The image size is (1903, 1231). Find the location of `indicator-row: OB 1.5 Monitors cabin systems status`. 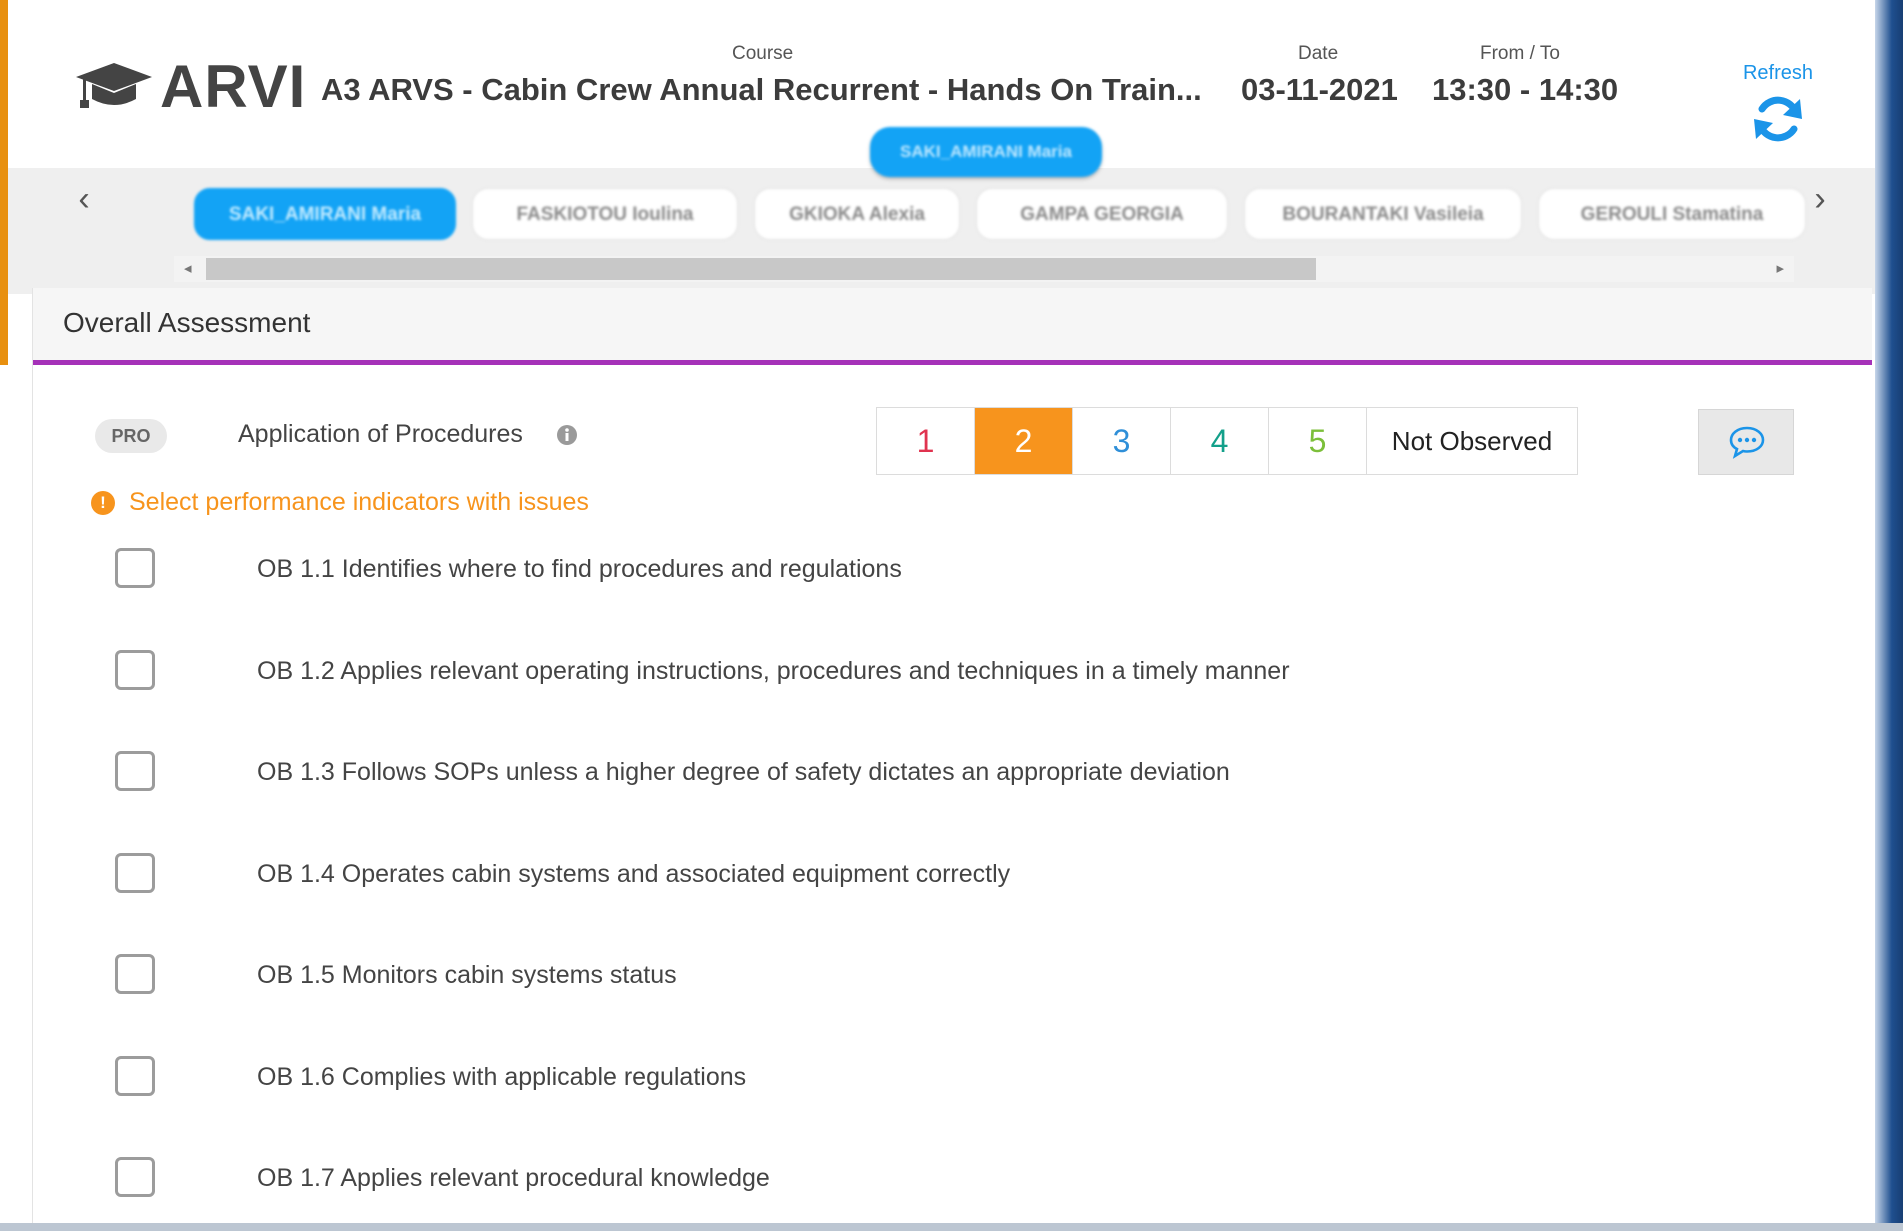

indicator-row: OB 1.5 Monitors cabin systems status is located at coordinates (952, 1001).